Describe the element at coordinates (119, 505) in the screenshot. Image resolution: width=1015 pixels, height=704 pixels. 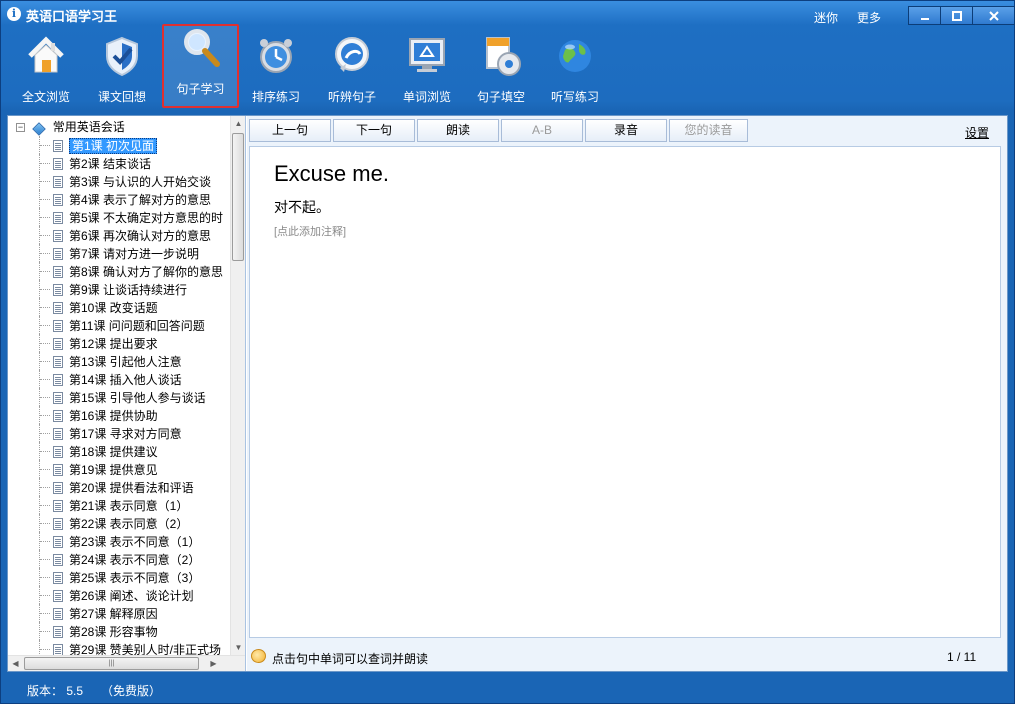
I see `tree-item: 第21课 表示同意（1）` at that location.